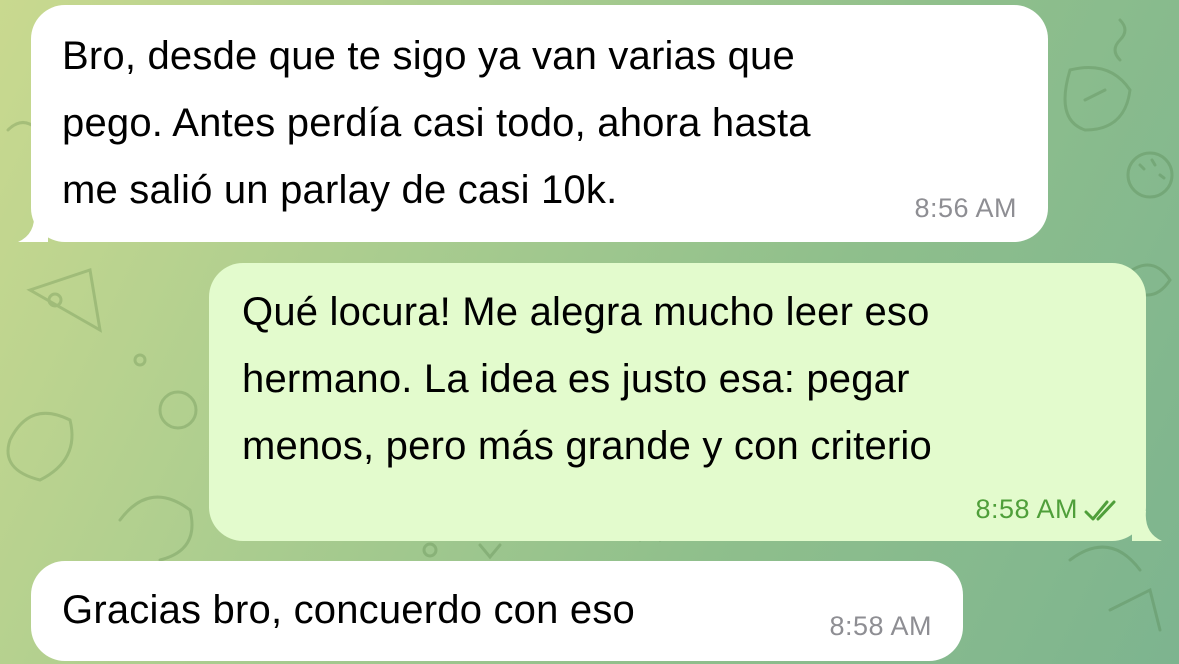 Image resolution: width=1179 pixels, height=664 pixels. I want to click on message-time-text: 8:58 AM, so click(1026, 509).